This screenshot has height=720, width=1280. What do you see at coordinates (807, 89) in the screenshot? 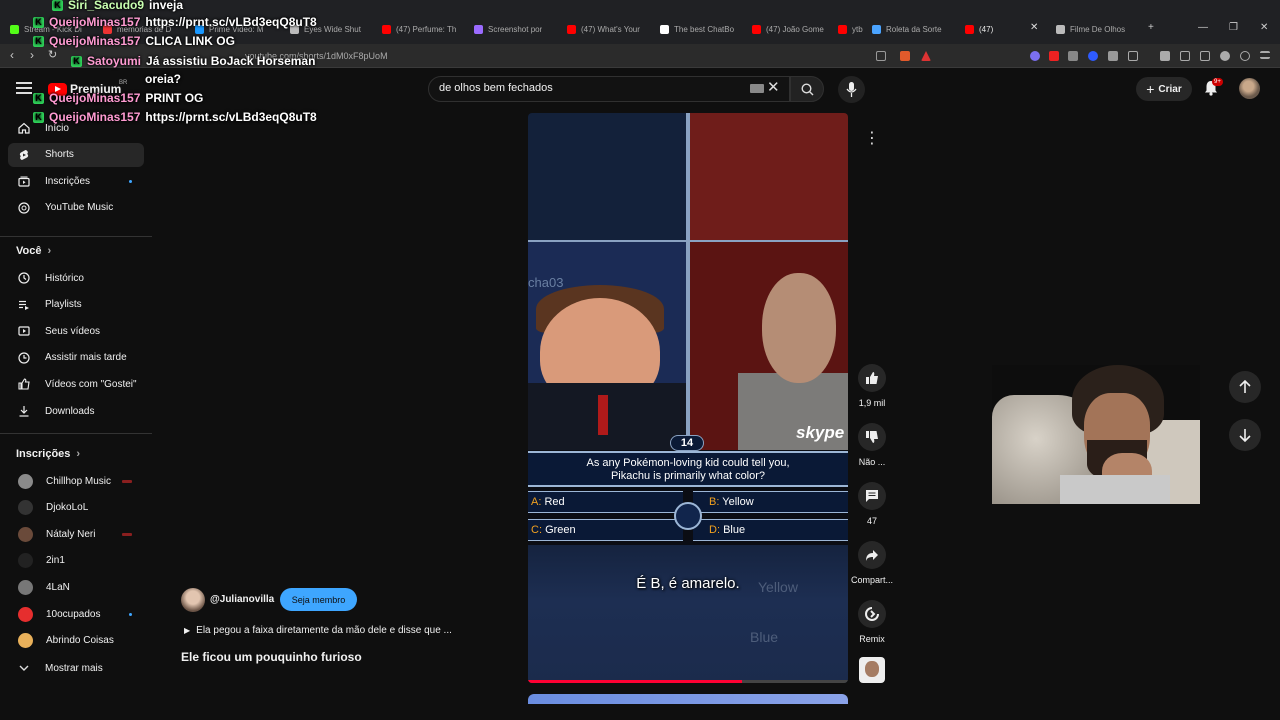
I see `search-button` at bounding box center [807, 89].